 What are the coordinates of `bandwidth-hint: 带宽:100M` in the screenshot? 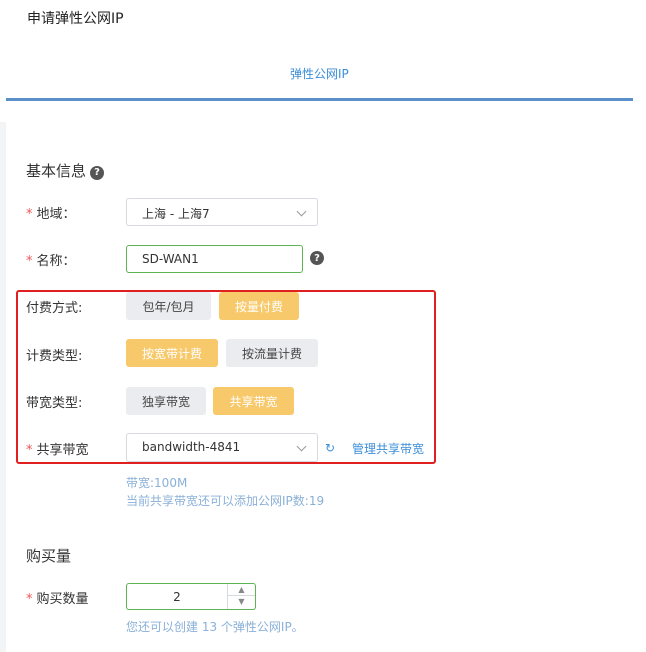 It's located at (157, 483).